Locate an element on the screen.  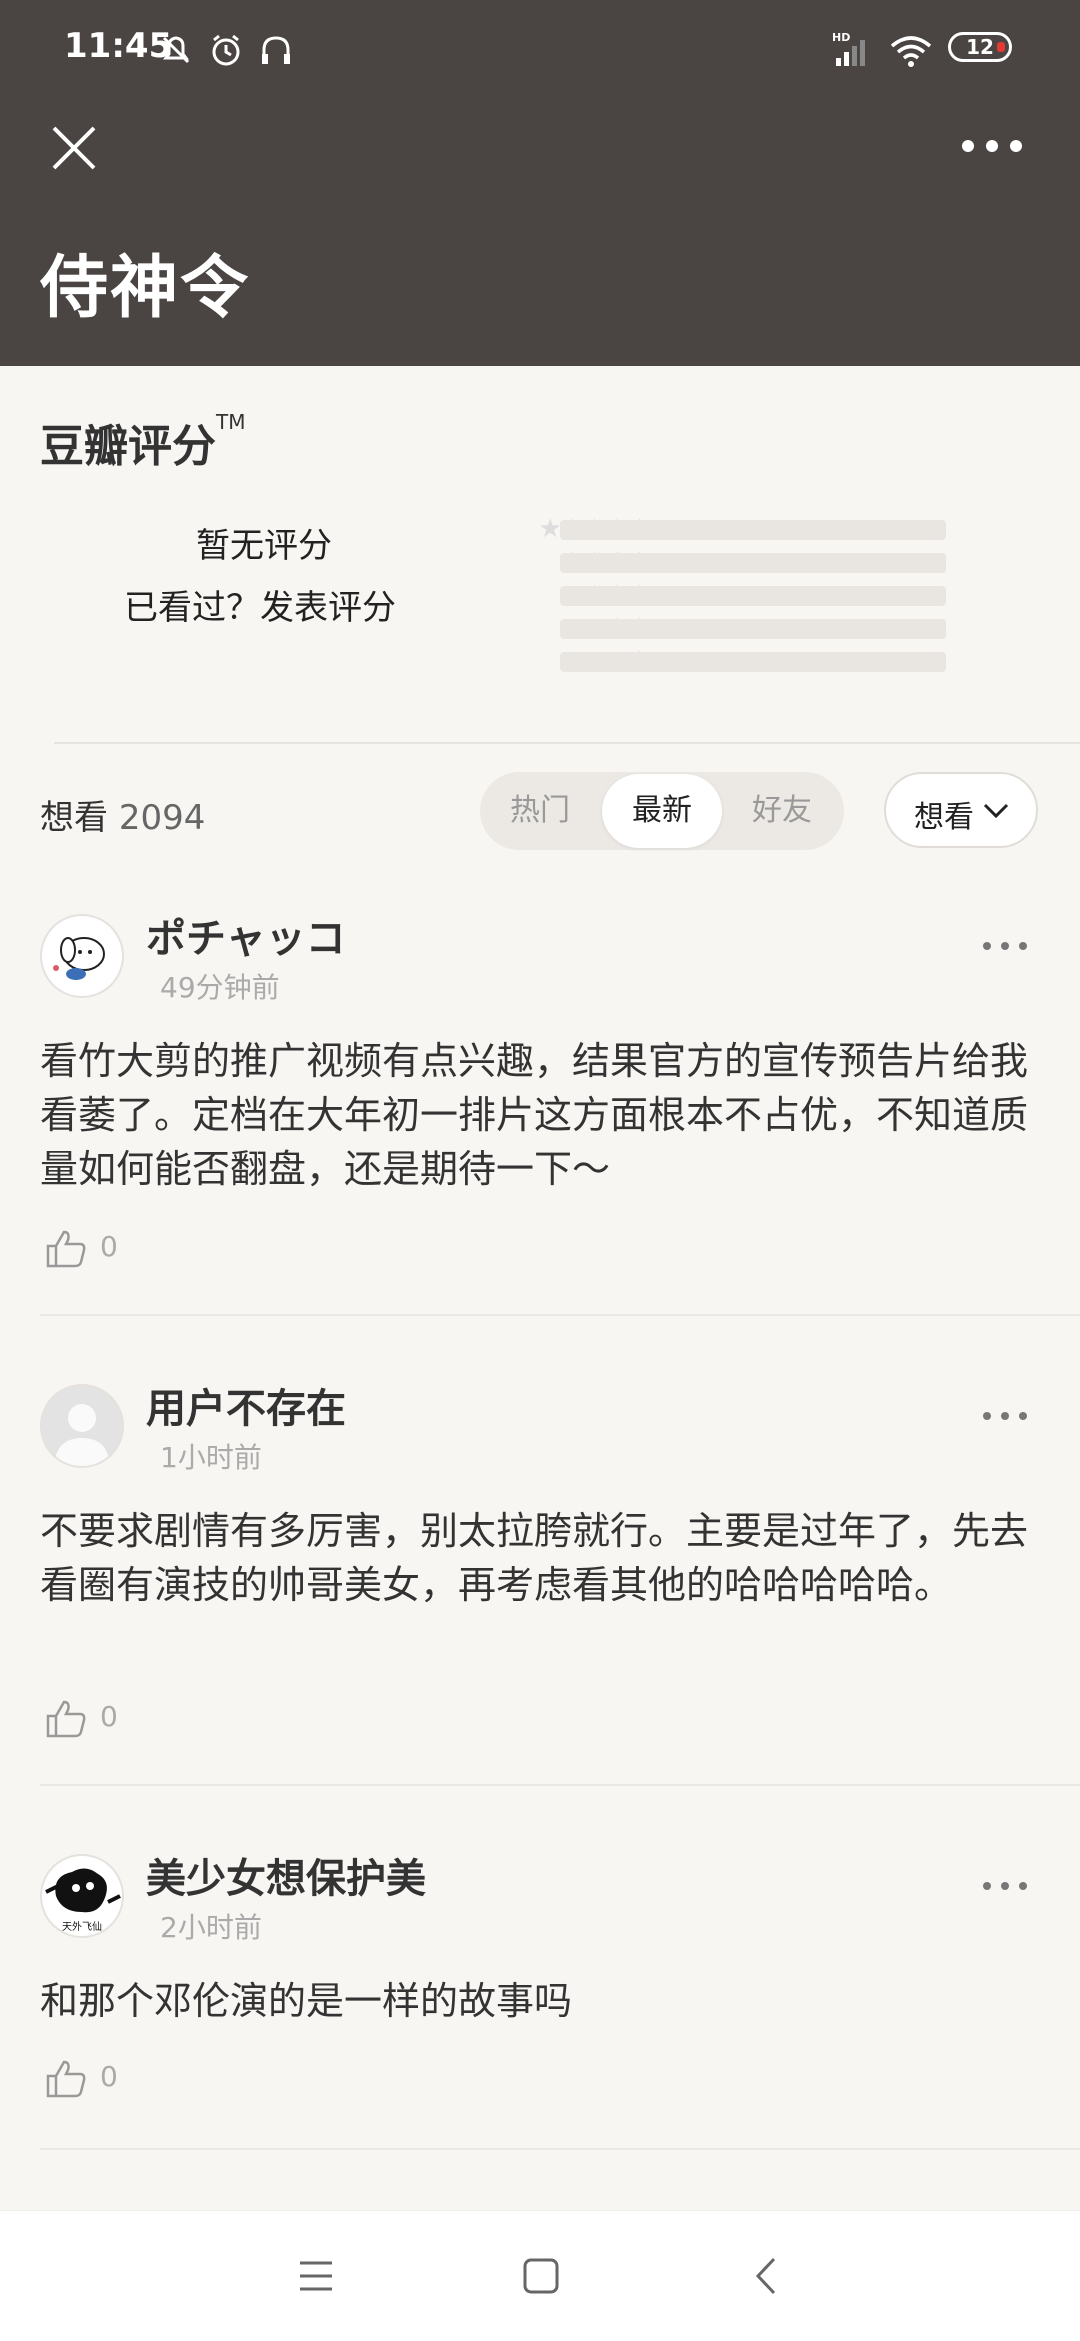
divider is located at coordinates (567, 743).